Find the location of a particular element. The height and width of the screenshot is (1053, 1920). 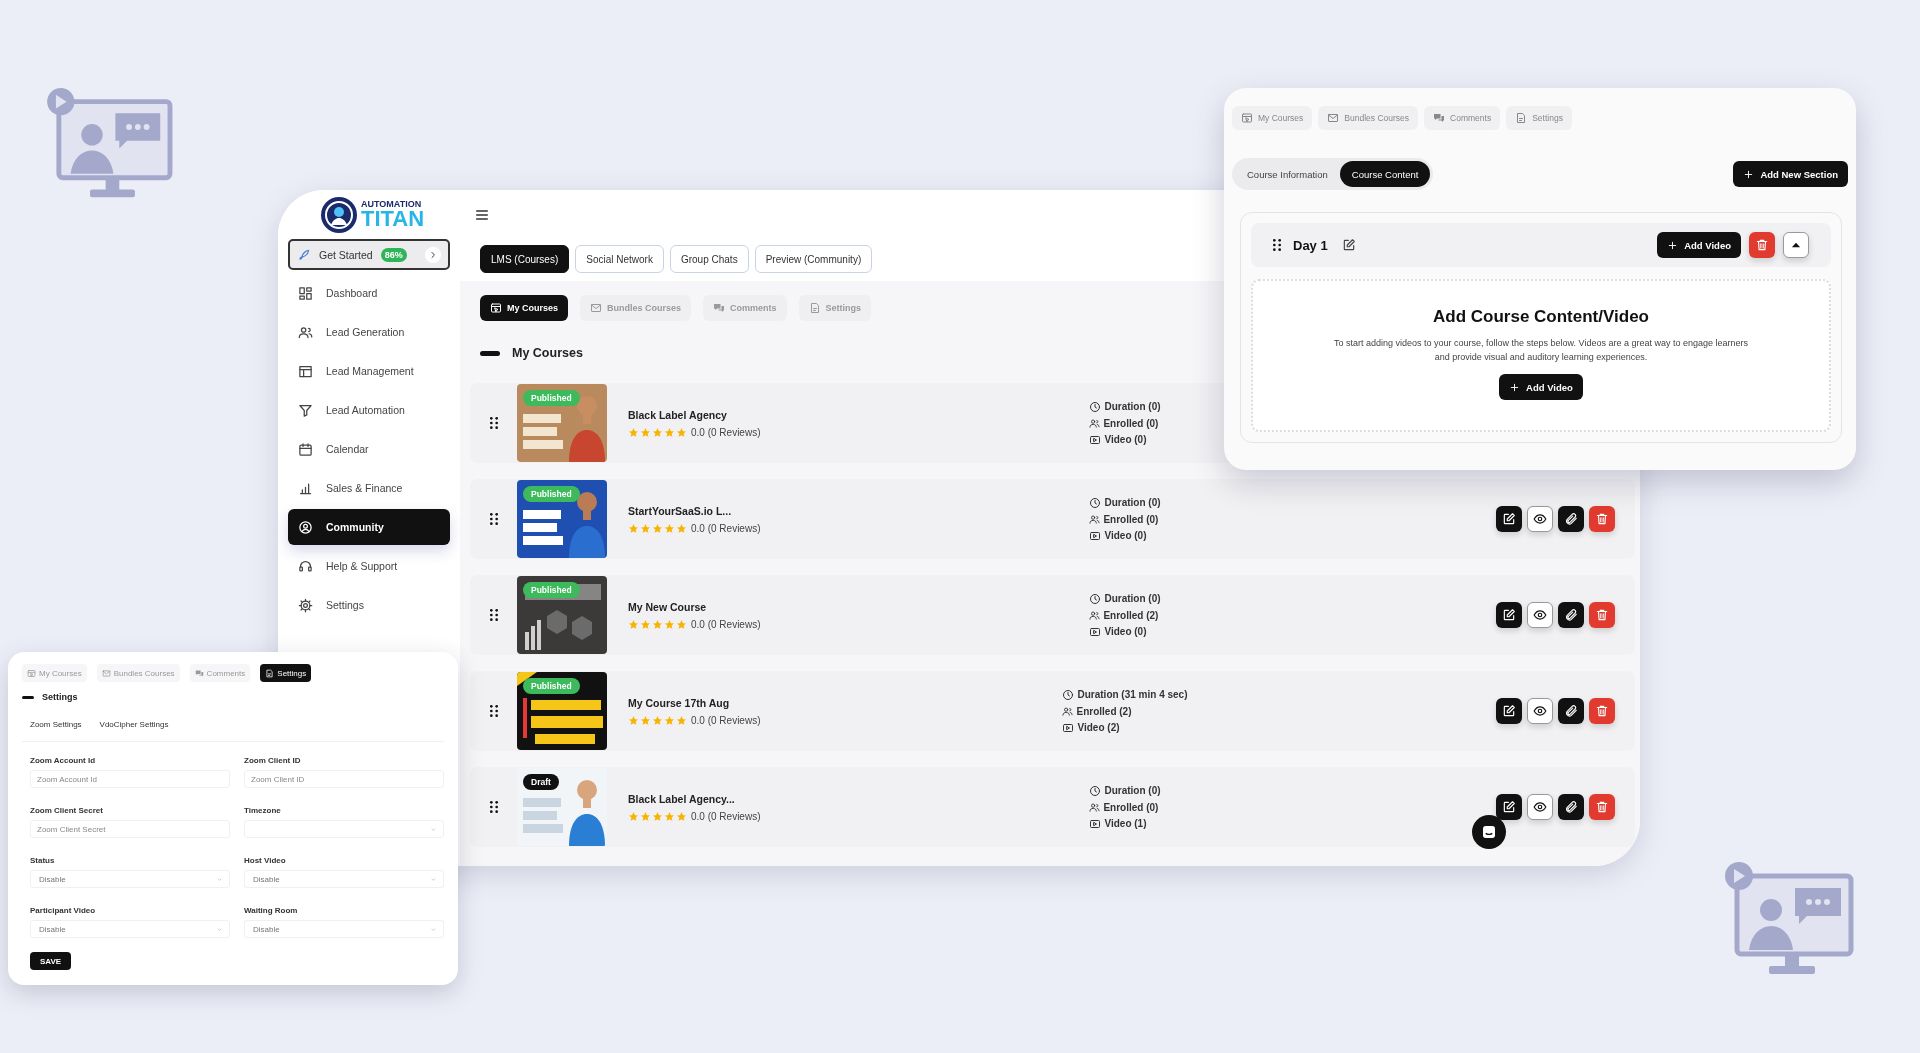

headset-icon is located at coordinates (305, 566).